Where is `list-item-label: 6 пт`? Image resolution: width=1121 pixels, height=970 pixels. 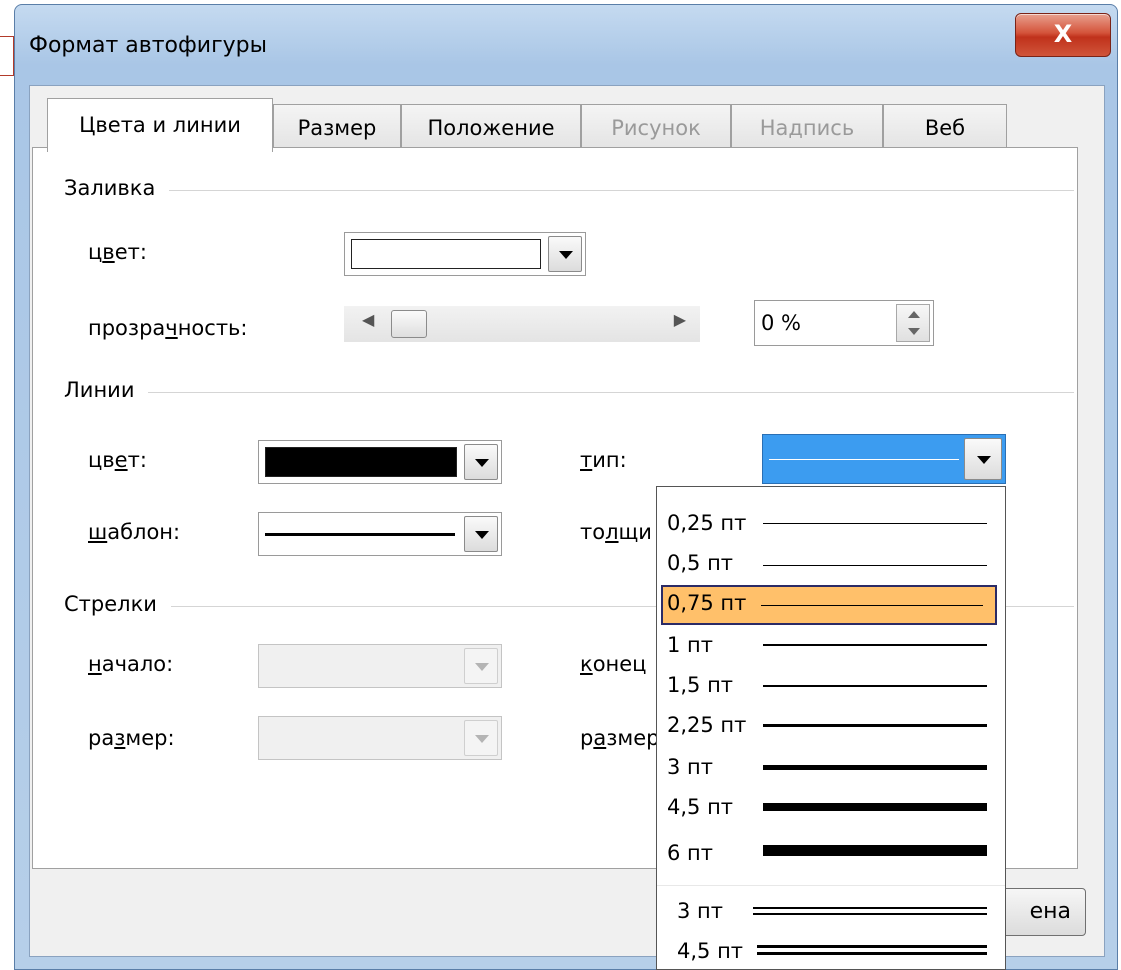
list-item-label: 6 пт is located at coordinates (690, 853).